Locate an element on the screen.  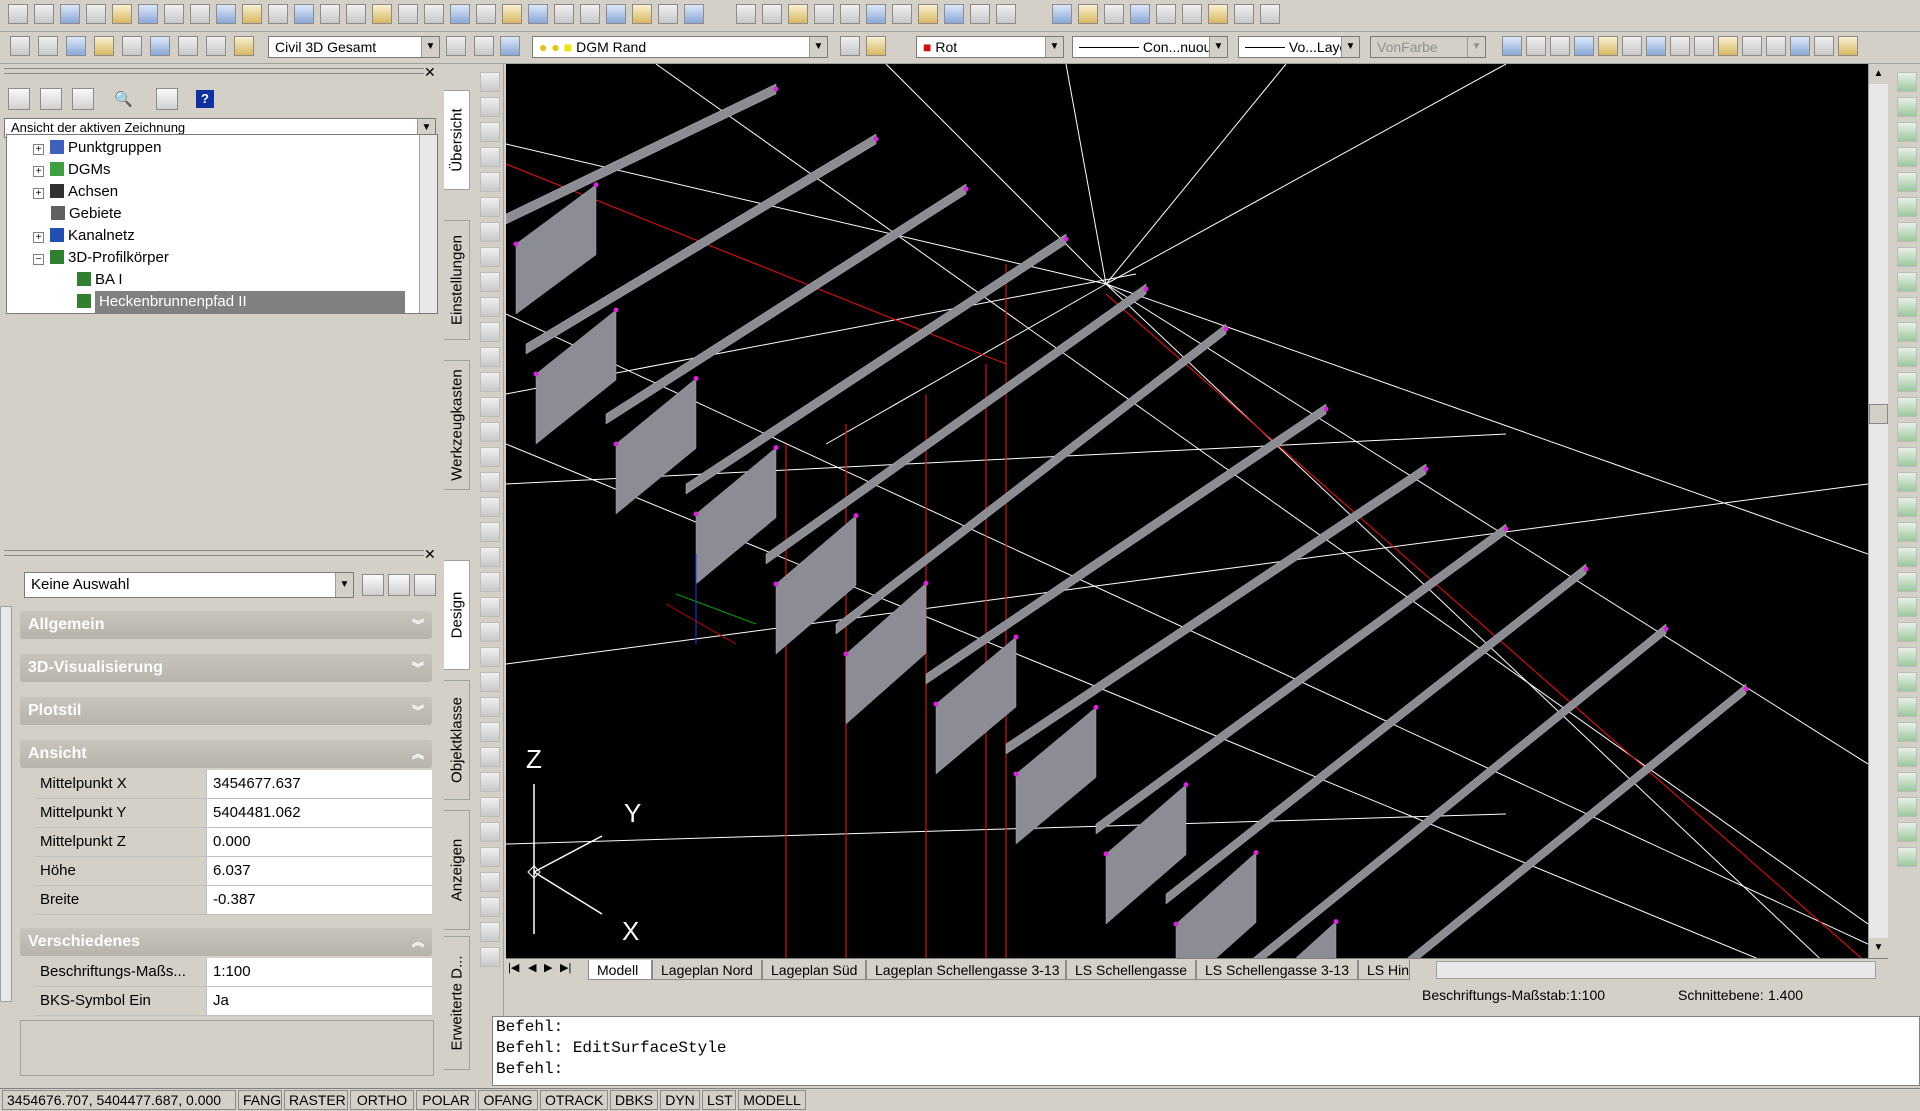
properties-scrollbar is located at coordinates (6, 804).